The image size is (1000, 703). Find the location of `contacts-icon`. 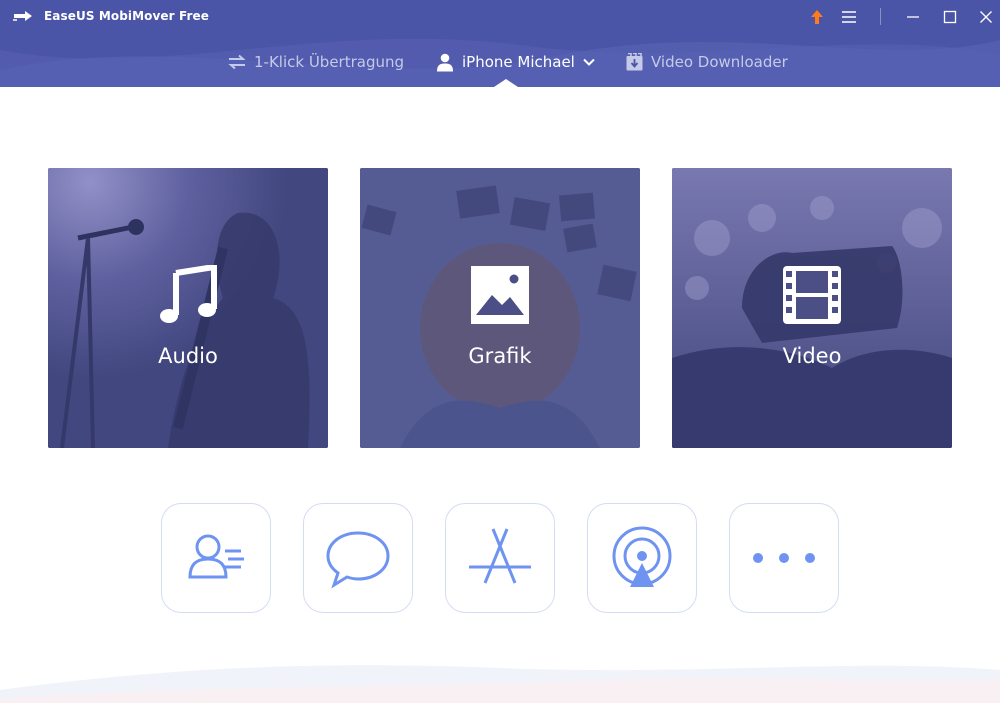

contacts-icon is located at coordinates (216, 556).